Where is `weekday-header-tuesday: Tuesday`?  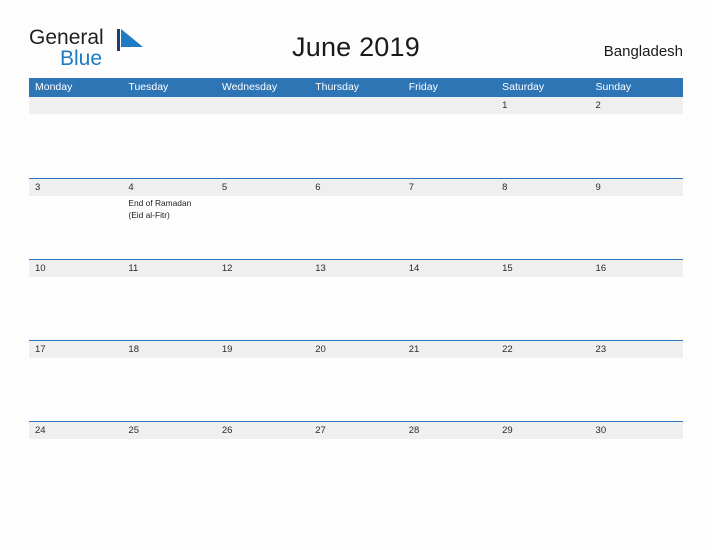
weekday-header-tuesday: Tuesday is located at coordinates (148, 87).